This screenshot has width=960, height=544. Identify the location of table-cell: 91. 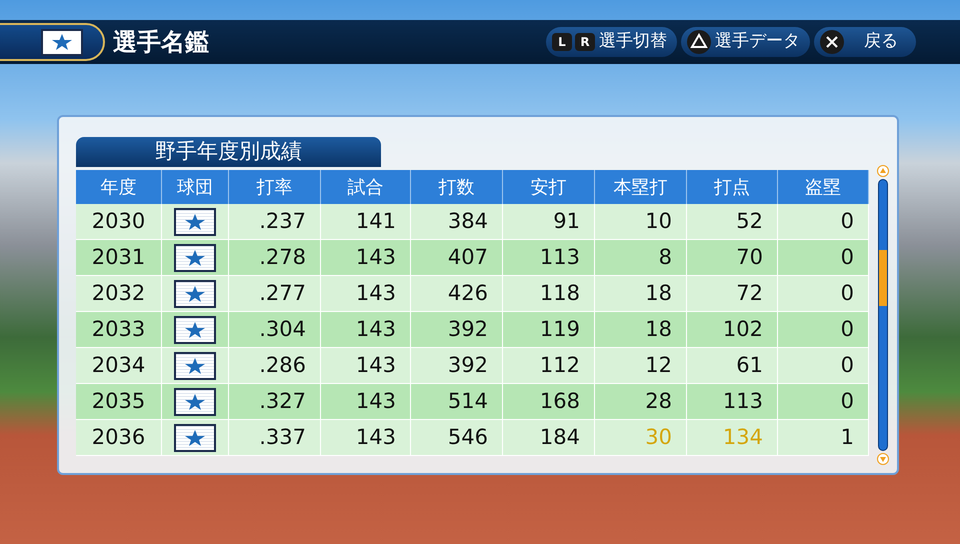
(549, 221).